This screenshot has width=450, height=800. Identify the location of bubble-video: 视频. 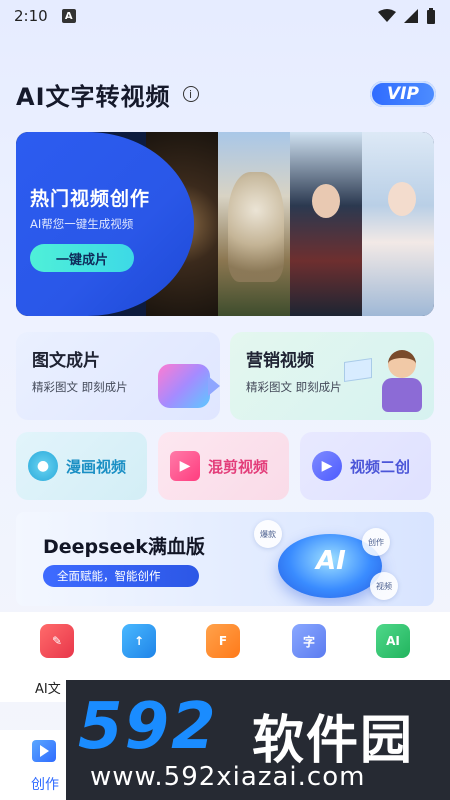
(384, 586).